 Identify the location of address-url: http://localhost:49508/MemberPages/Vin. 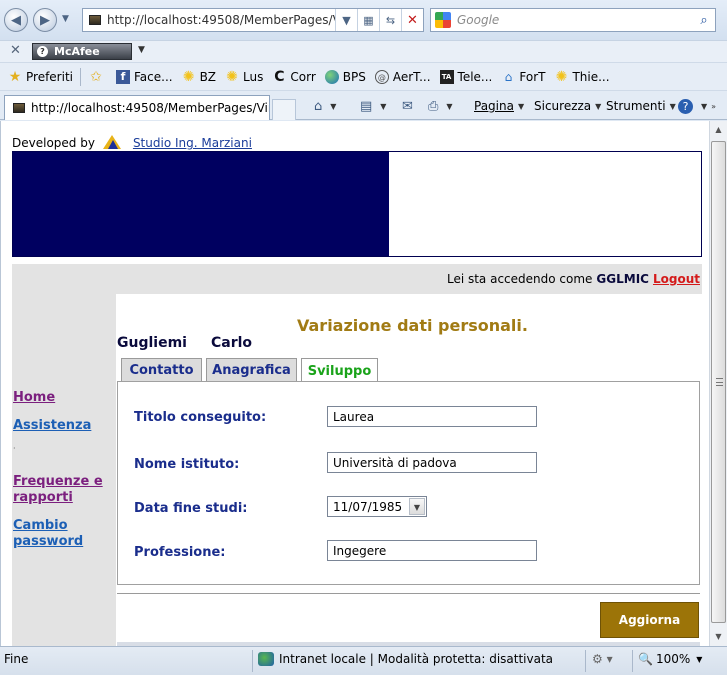
(221, 20).